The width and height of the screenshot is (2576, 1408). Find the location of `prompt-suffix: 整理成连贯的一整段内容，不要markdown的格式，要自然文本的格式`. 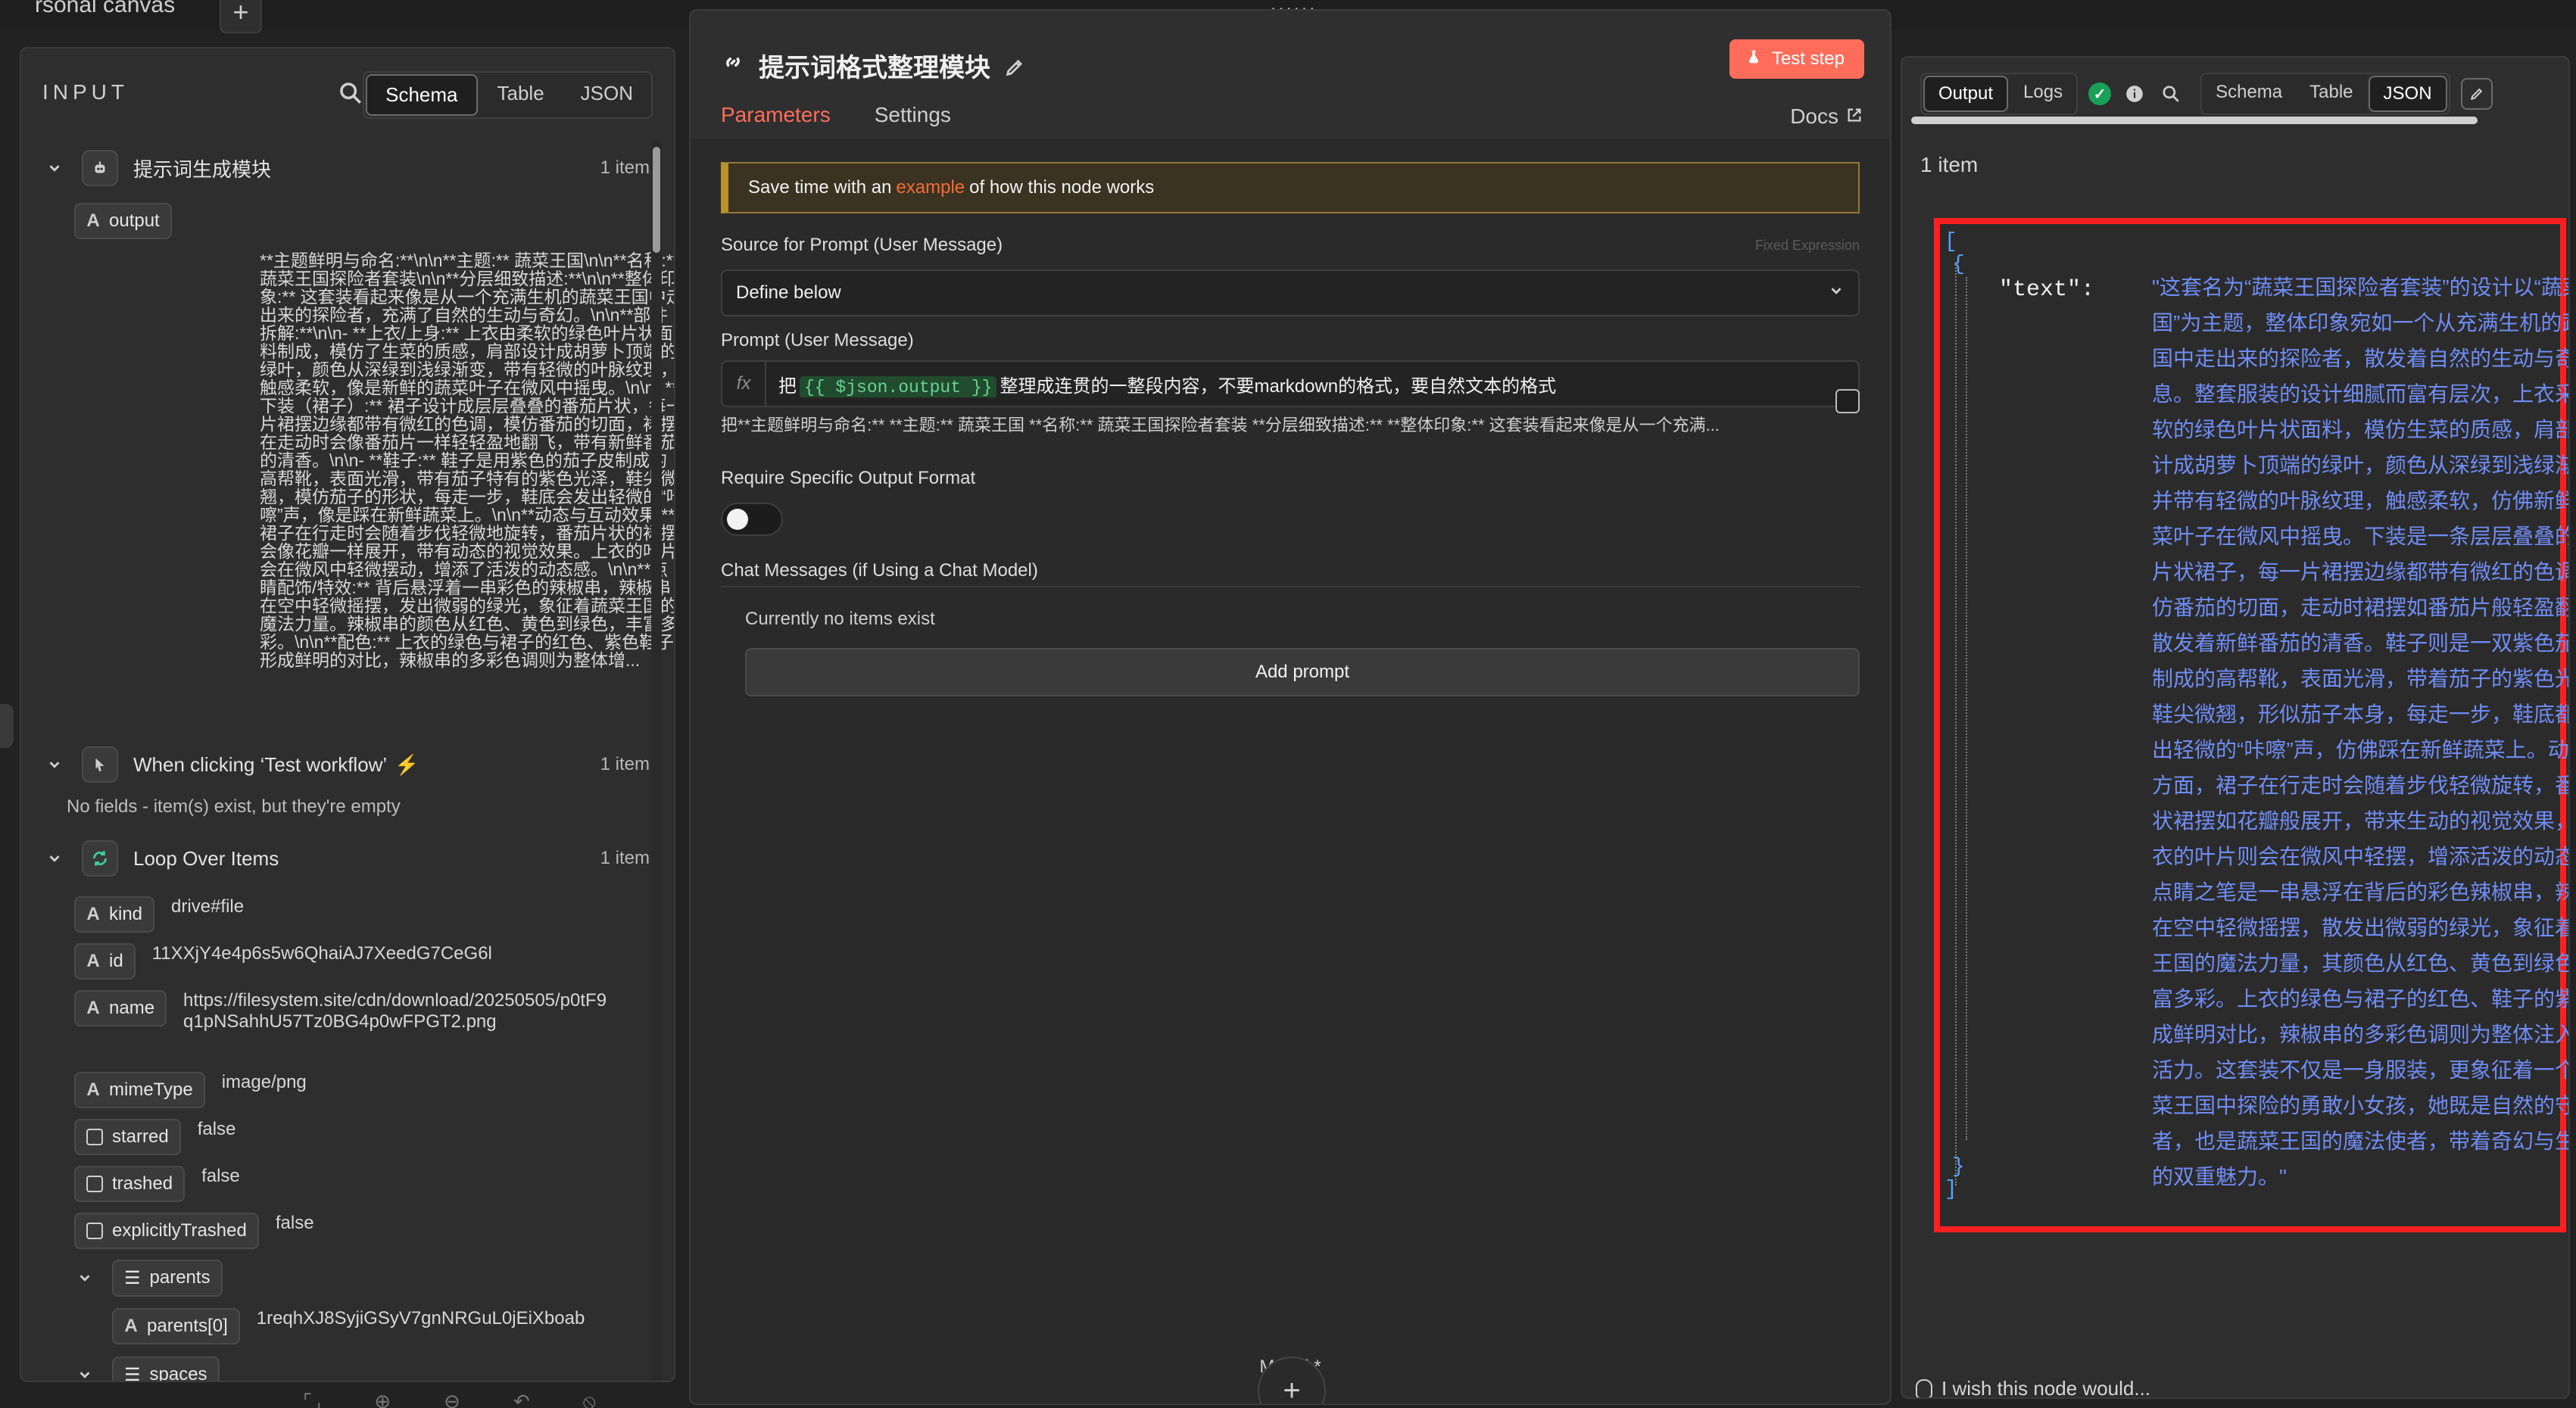

prompt-suffix: 整理成连贯的一整段内容，不要markdown的格式，要自然文本的格式 is located at coordinates (1278, 386).